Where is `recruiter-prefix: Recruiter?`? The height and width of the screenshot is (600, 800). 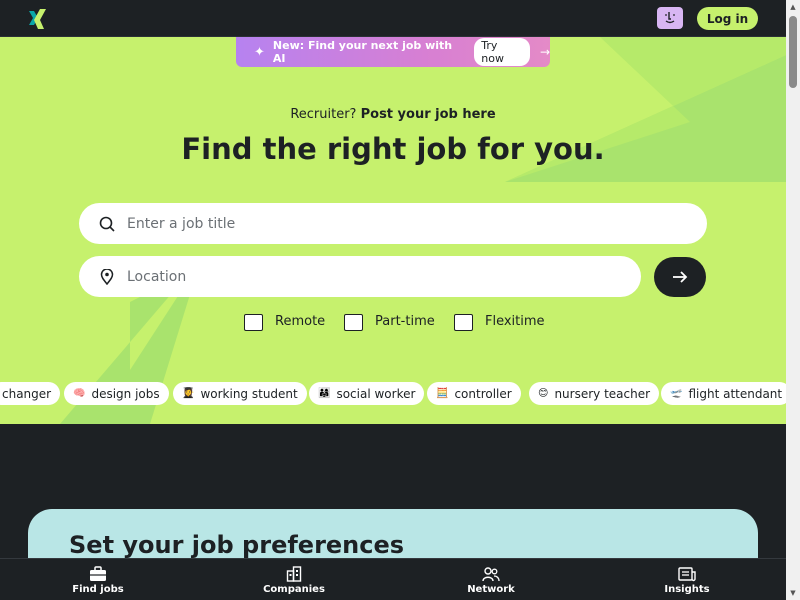
recruiter-prefix: Recruiter? is located at coordinates (323, 114).